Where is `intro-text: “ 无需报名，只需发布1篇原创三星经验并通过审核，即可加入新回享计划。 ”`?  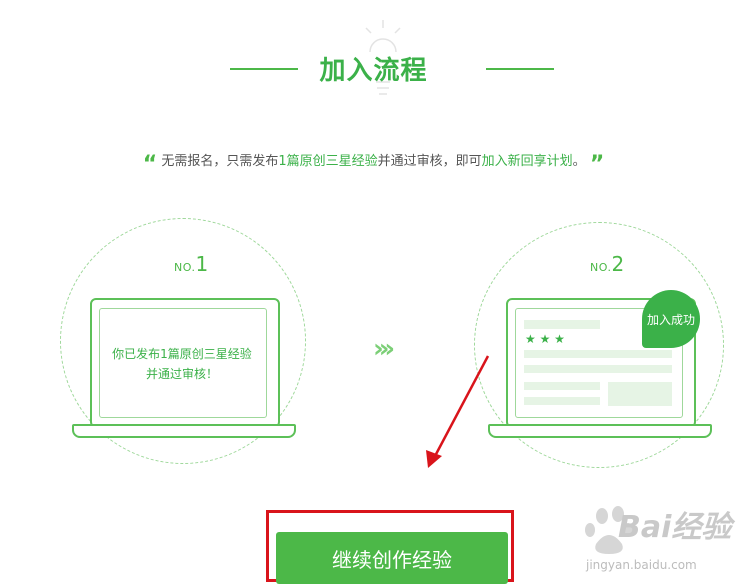 intro-text: “ 无需报名，只需发布1篇原创三星经验并通过审核，即可加入新回享计划。 ” is located at coordinates (373, 163).